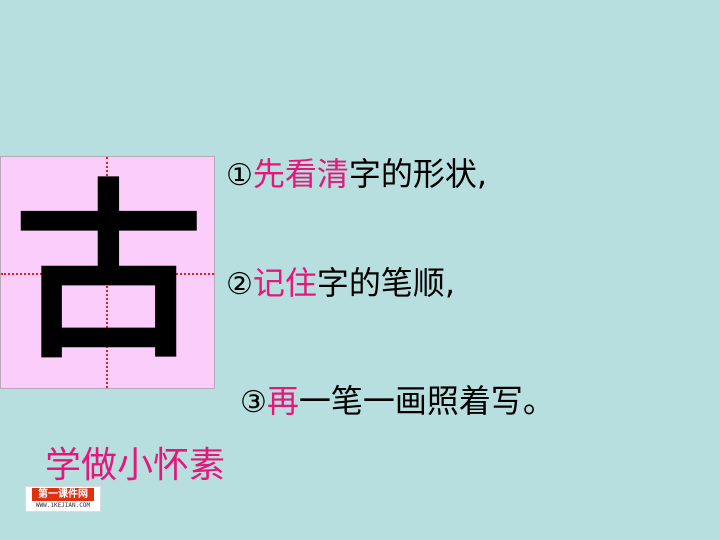  Describe the element at coordinates (63, 494) in the screenshot. I see `logo-name: 第一课件网` at that location.